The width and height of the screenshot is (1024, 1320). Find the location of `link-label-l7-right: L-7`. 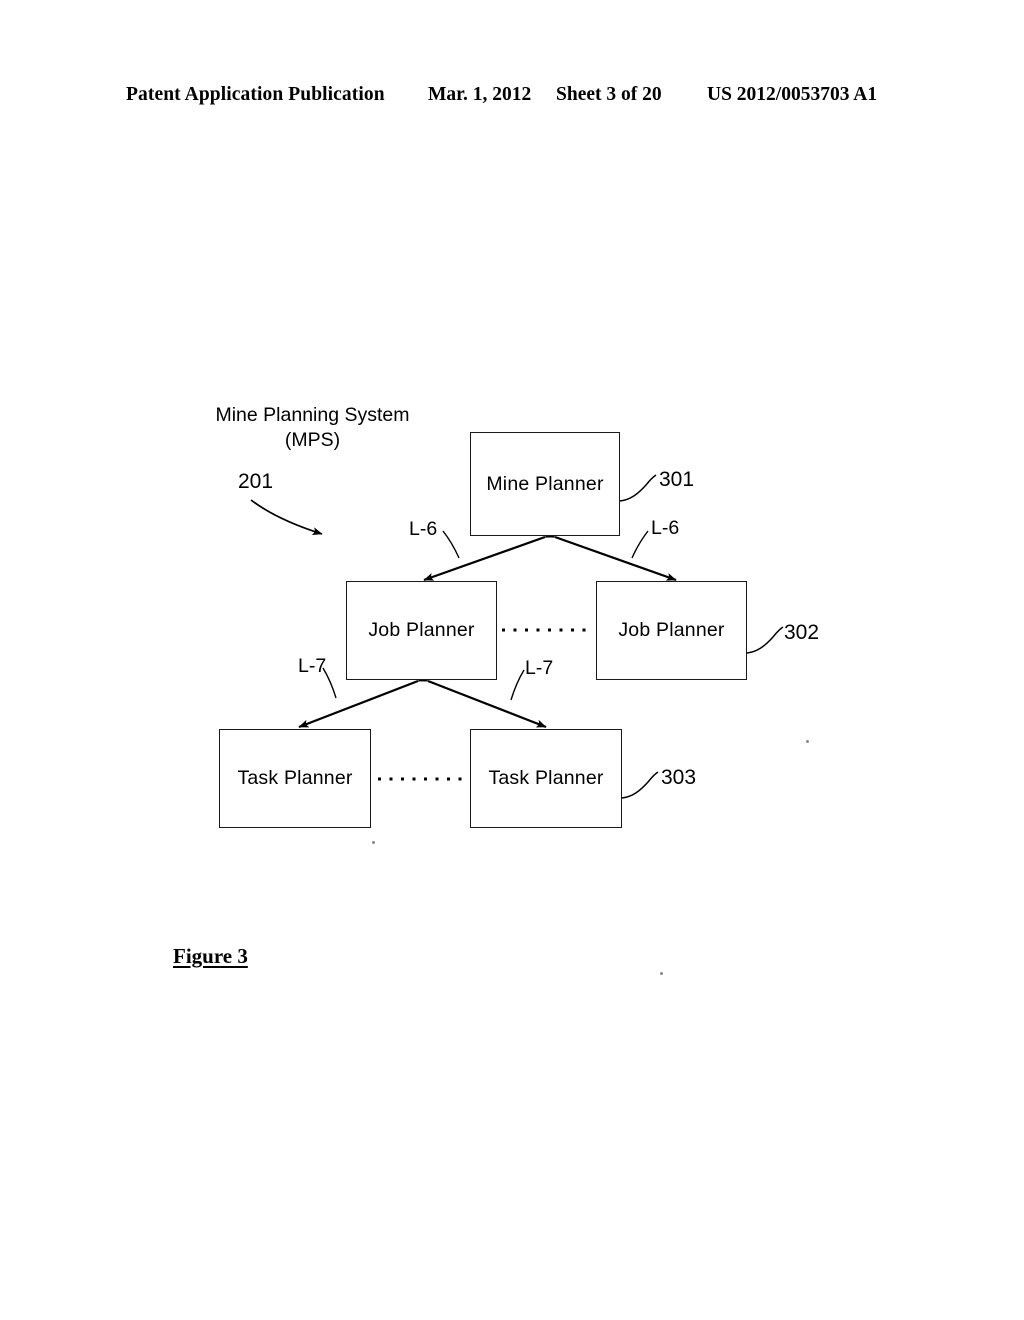

link-label-l7-right: L-7 is located at coordinates (539, 668).